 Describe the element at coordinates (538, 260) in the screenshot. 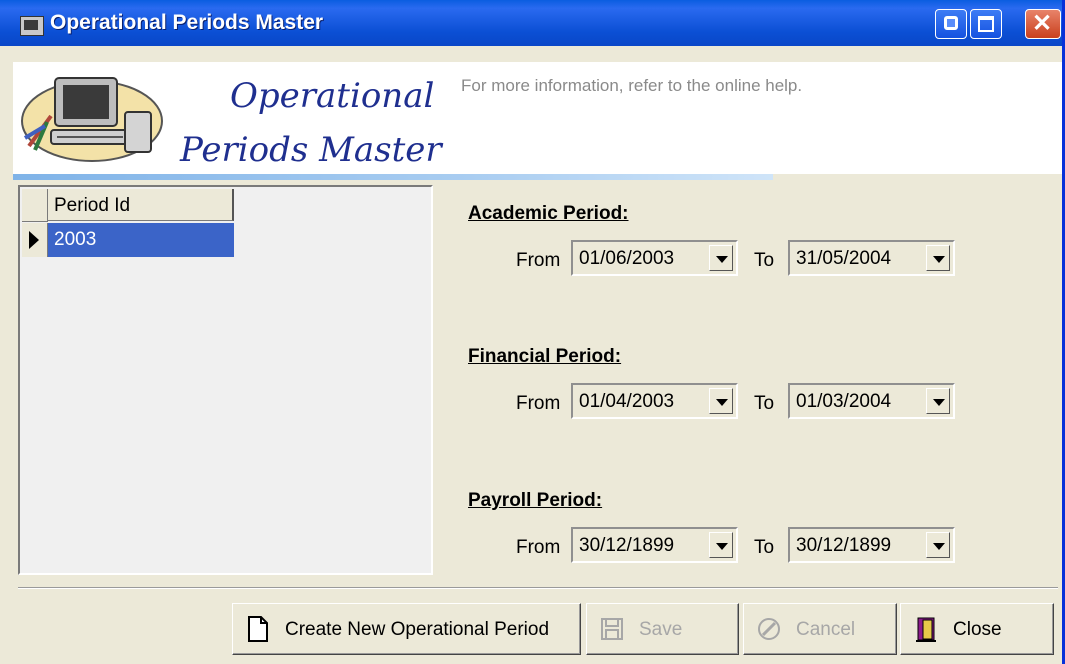

I see `academic-from-label: From` at that location.